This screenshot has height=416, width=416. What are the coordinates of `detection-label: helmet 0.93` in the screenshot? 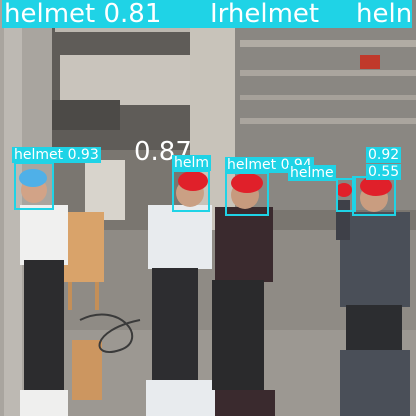 It's located at (56, 155).